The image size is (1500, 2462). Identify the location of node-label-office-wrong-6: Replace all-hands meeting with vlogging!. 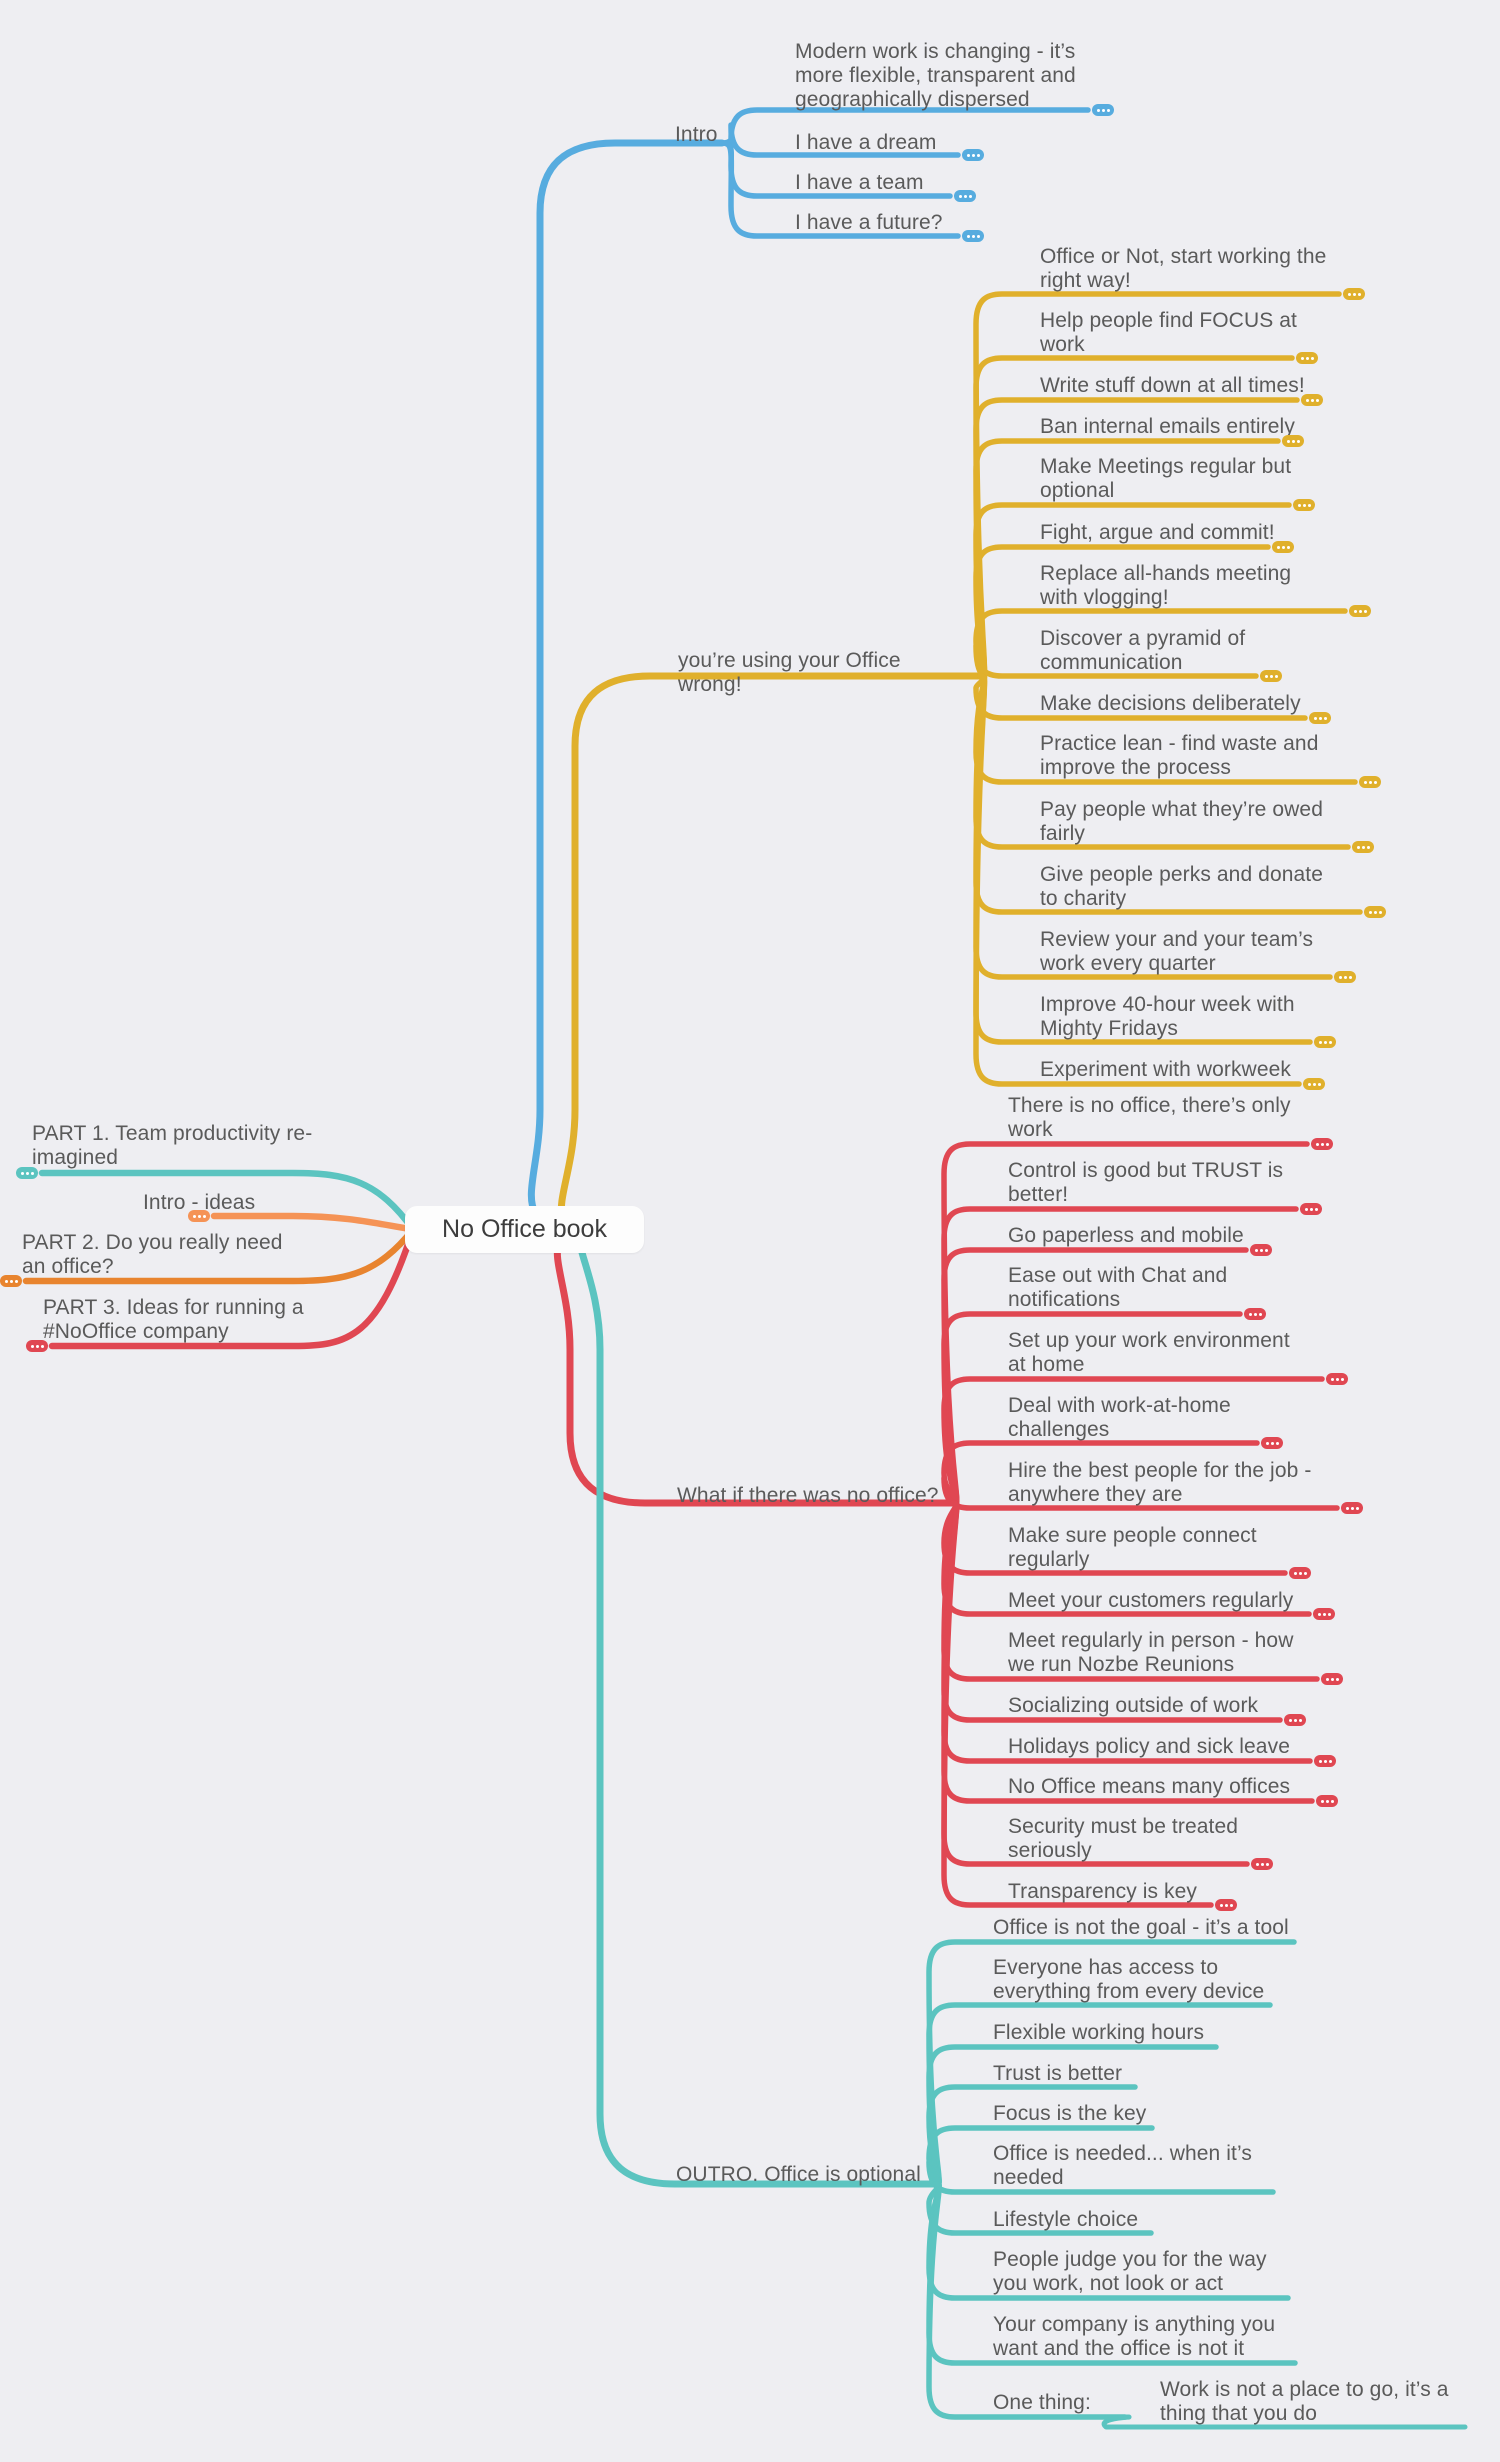
(1185, 586).